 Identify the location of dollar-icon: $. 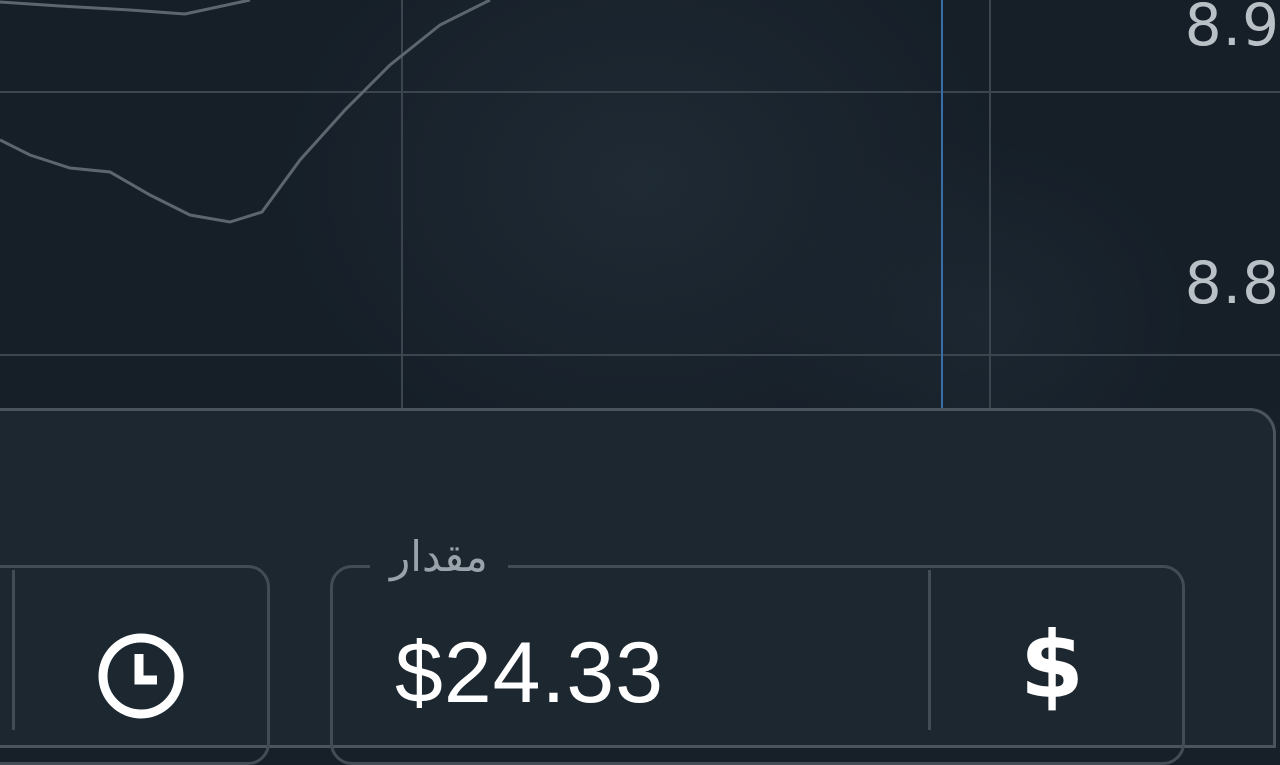
(1052, 666).